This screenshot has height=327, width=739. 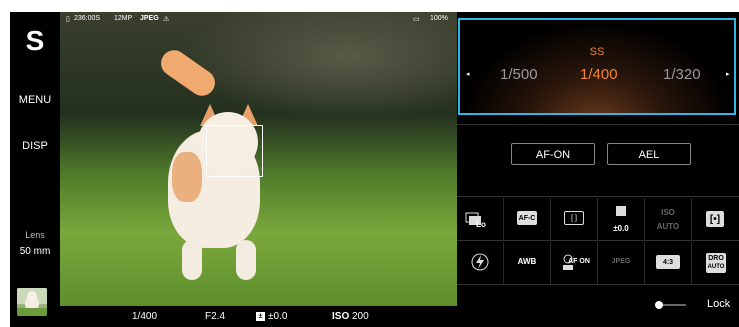 What do you see at coordinates (597, 52) in the screenshot?
I see `ss-label: SS` at bounding box center [597, 52].